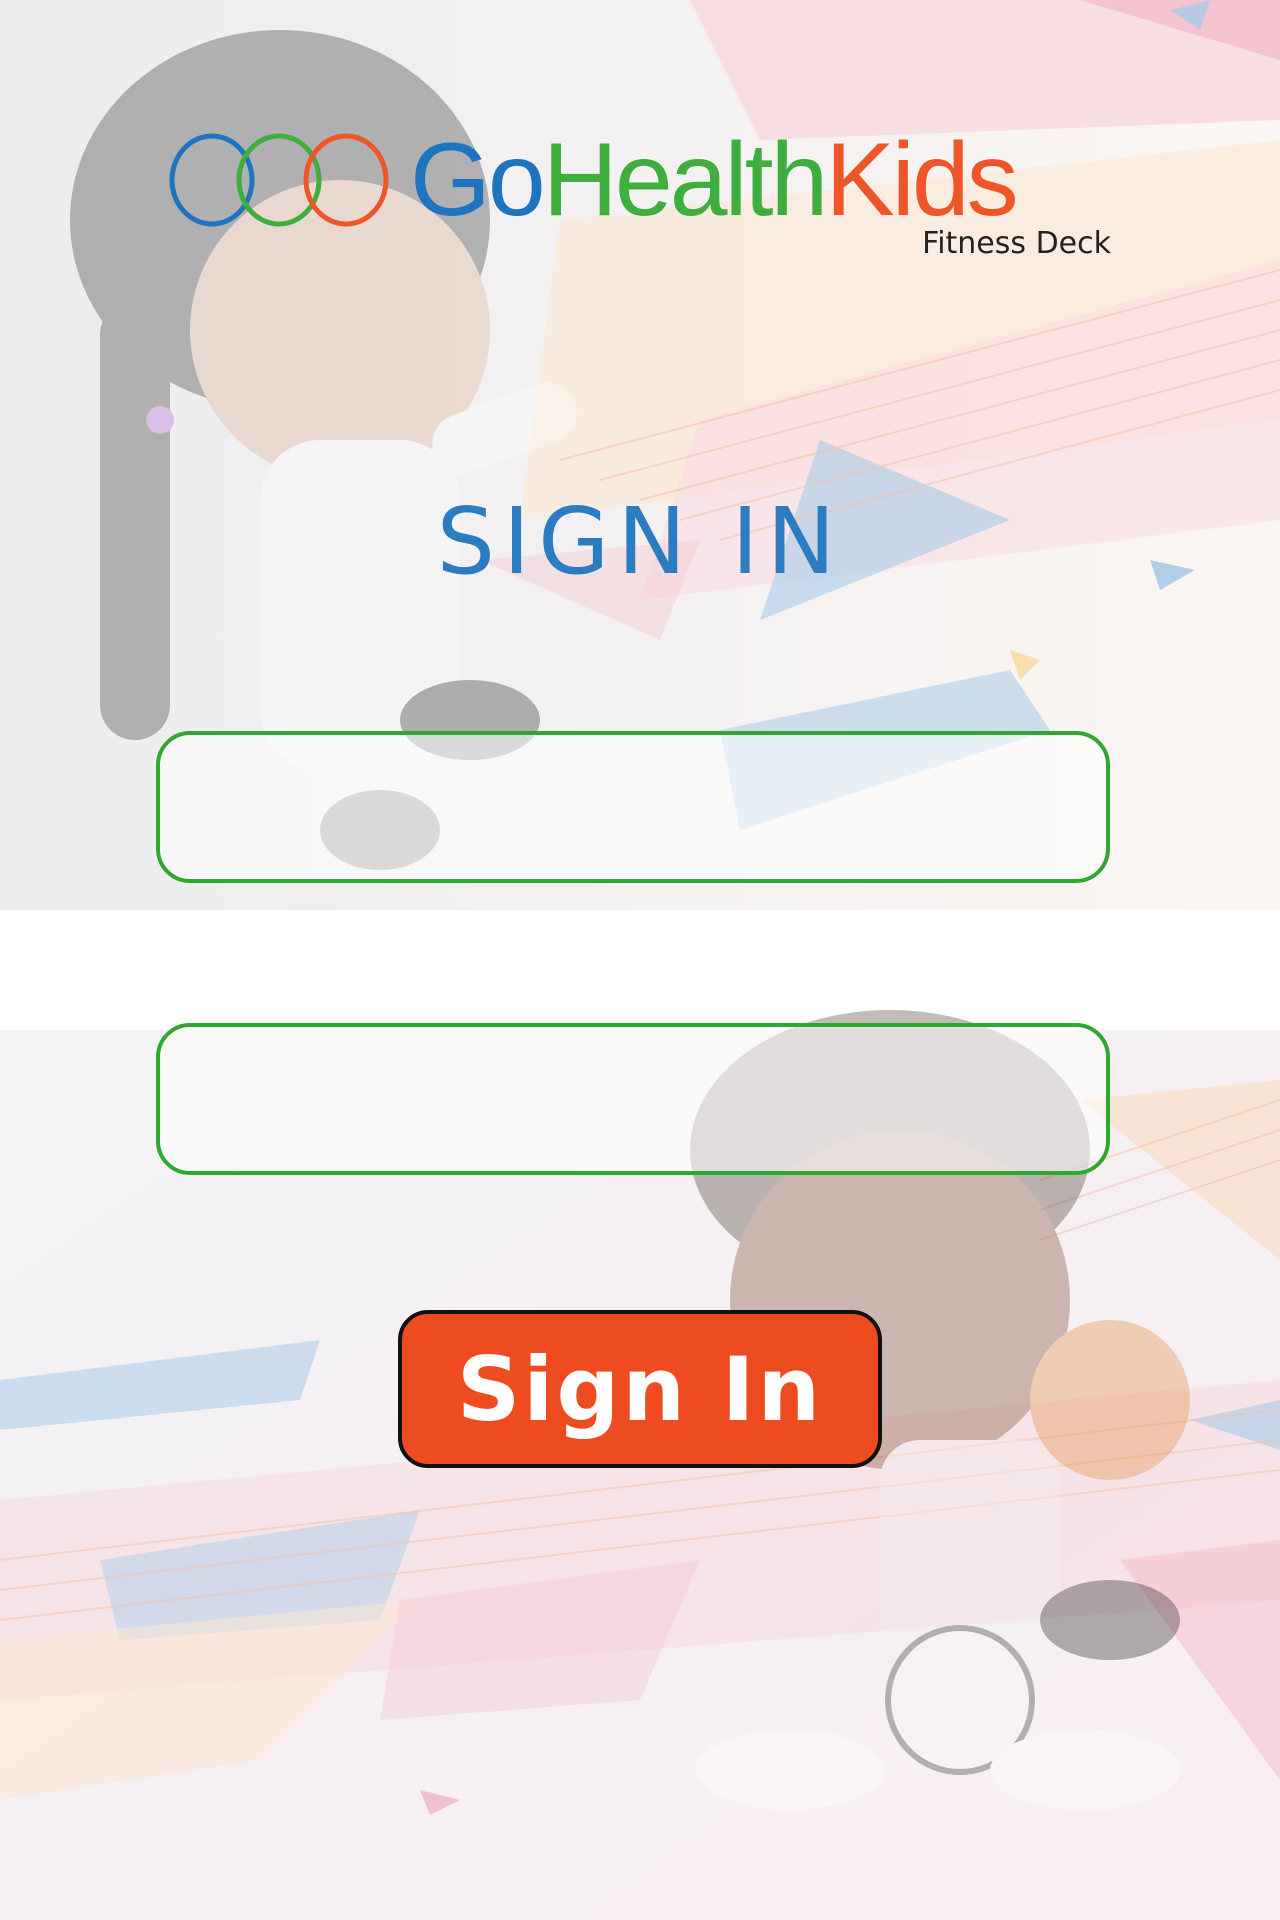 The image size is (1280, 1920). What do you see at coordinates (633, 807) in the screenshot?
I see `username-input` at bounding box center [633, 807].